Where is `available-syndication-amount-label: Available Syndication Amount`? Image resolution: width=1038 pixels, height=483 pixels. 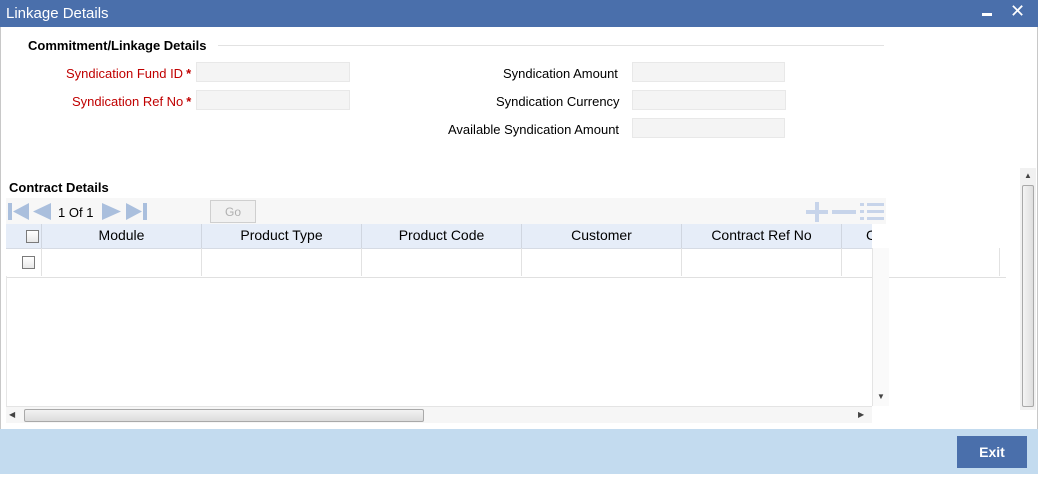 available-syndication-amount-label: Available Syndication Amount is located at coordinates (534, 129).